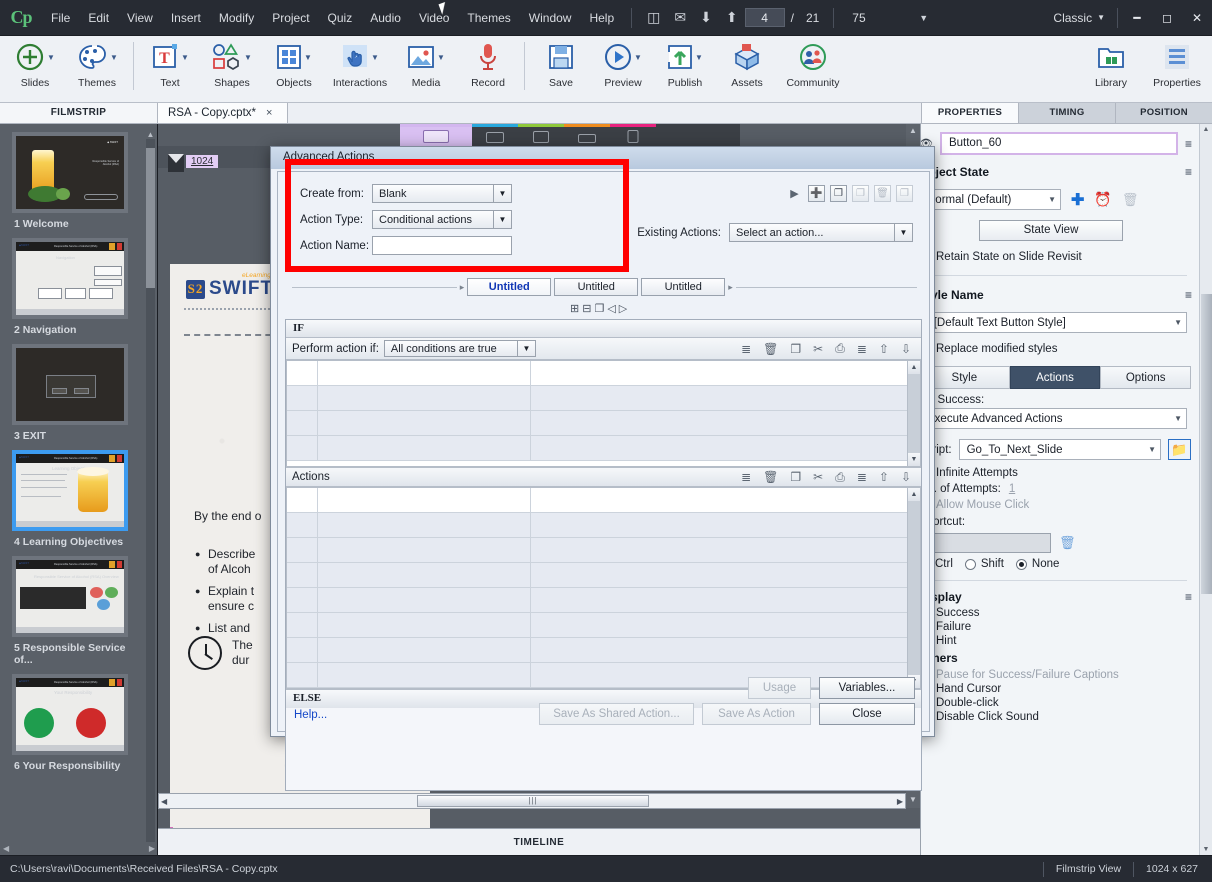  I want to click on move-up-icon: ⇧, so click(884, 477).